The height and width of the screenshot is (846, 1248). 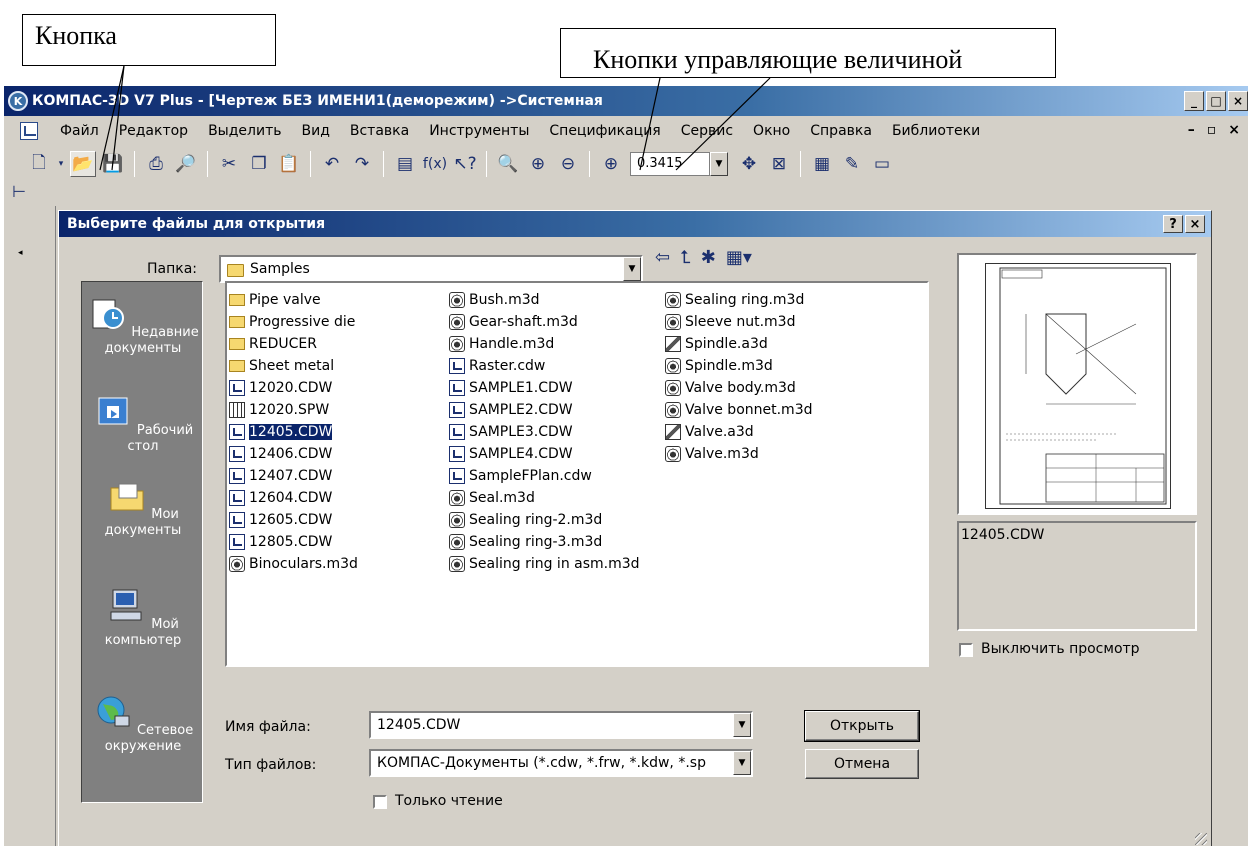 I want to click on undo-icon: ↶, so click(x=332, y=164).